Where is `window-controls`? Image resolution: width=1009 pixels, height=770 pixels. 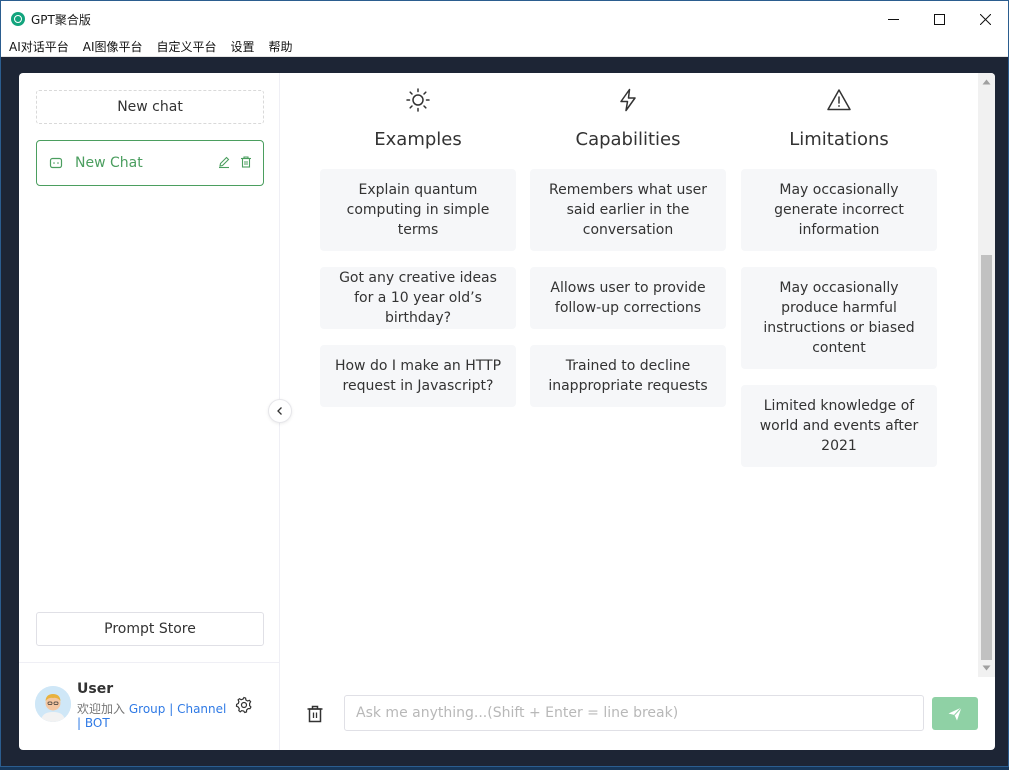
window-controls is located at coordinates (939, 19).